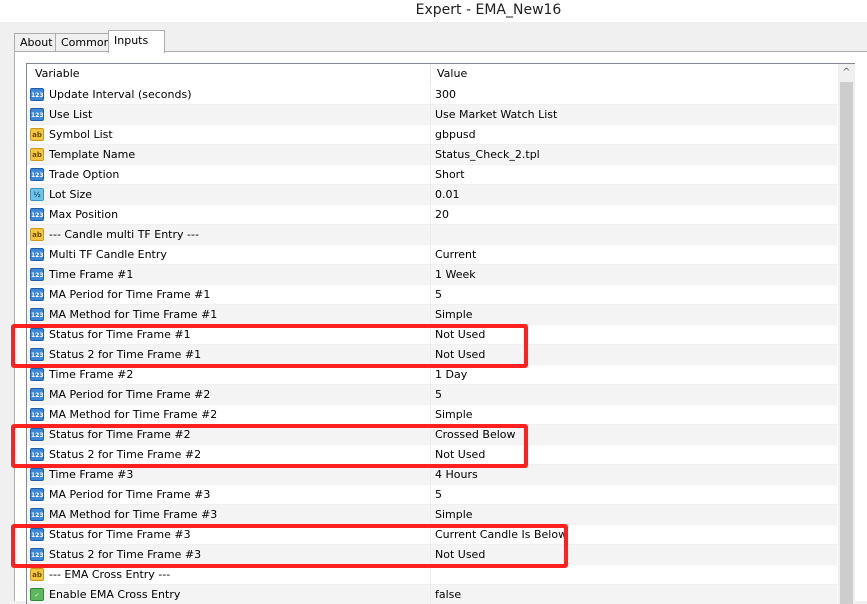 This screenshot has width=867, height=604. I want to click on variable-name: --- EMA Cross Entry ---, so click(110, 574).